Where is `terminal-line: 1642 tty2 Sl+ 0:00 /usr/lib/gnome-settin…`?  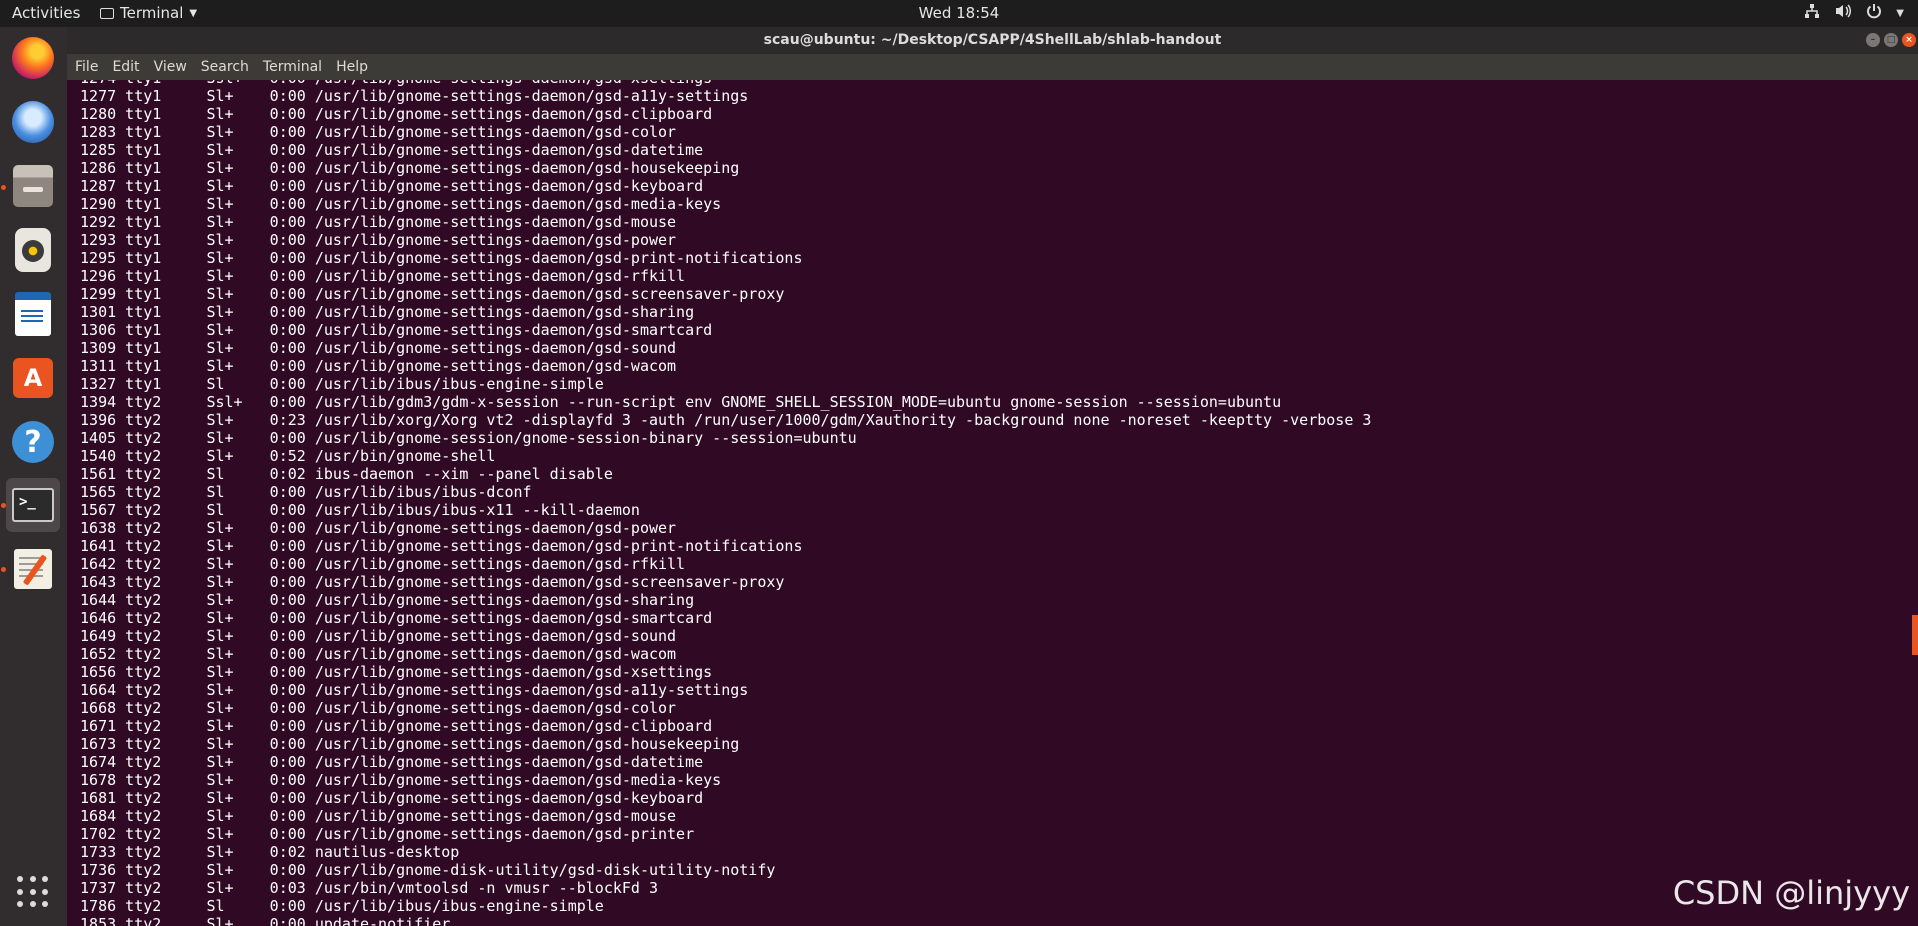 terminal-line: 1642 tty2 Sl+ 0:00 /usr/lib/gnome-settin… is located at coordinates (378, 564).